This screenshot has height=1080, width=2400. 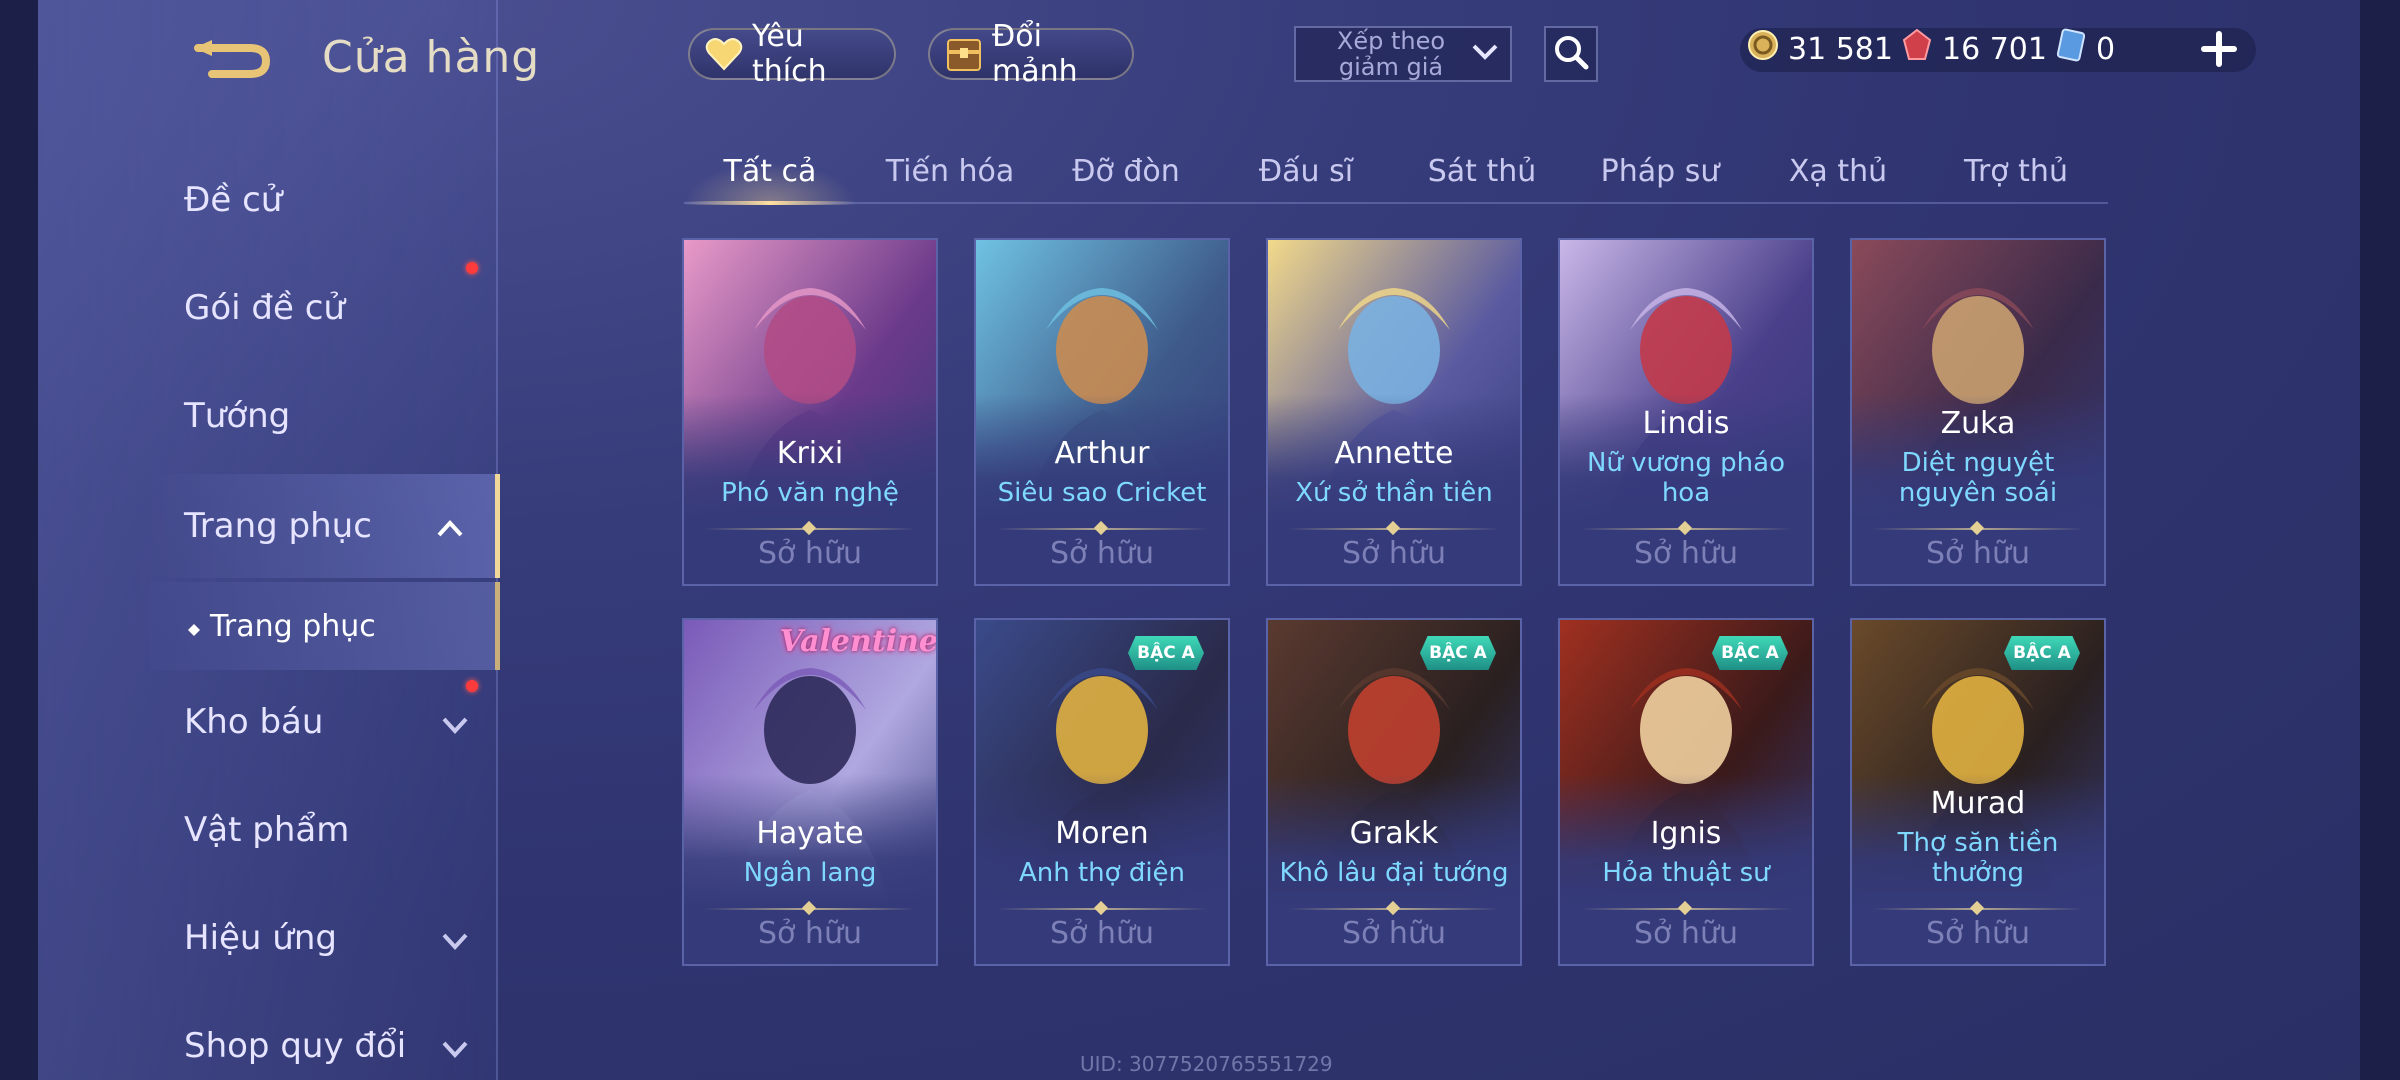 I want to click on skin-name: Hỏa thuật sư, so click(x=1686, y=873).